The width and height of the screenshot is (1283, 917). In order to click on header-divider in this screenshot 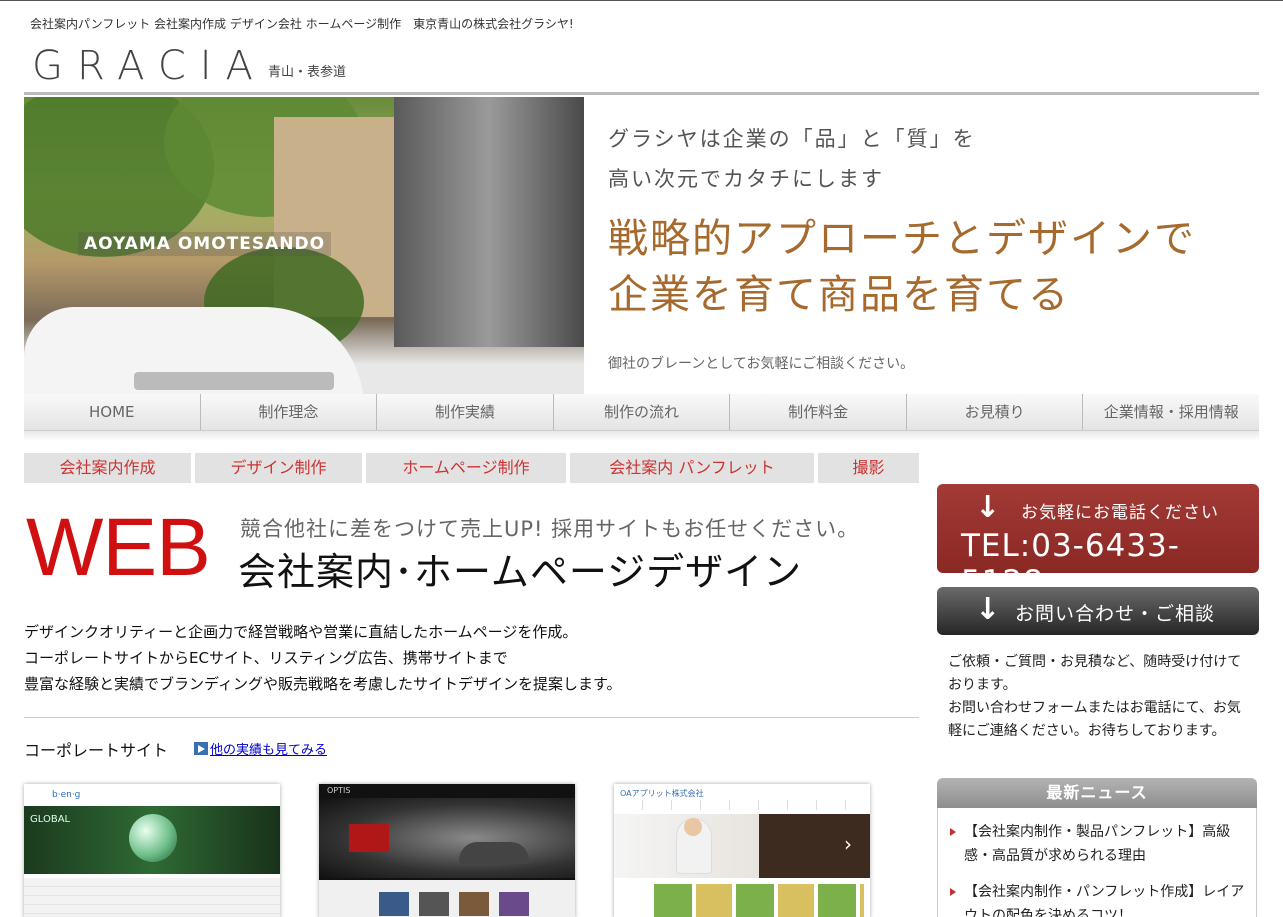, I will do `click(641, 93)`.